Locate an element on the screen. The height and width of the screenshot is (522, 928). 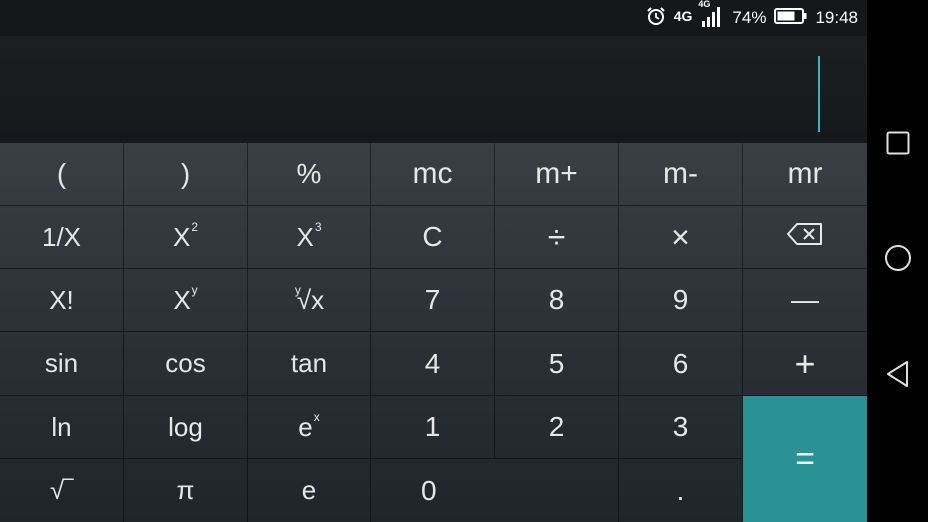
power-key: Xy is located at coordinates (186, 300).